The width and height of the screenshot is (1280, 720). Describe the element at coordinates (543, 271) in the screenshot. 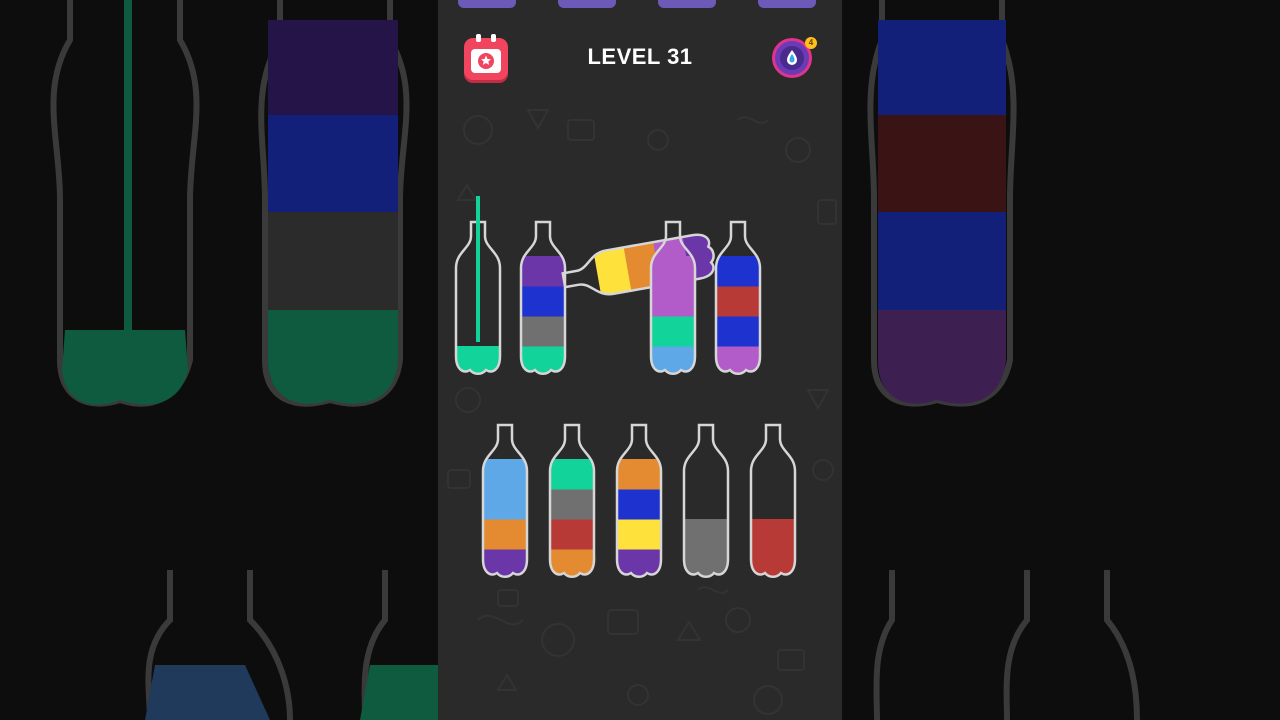

I see `liquid-layer-purple` at that location.